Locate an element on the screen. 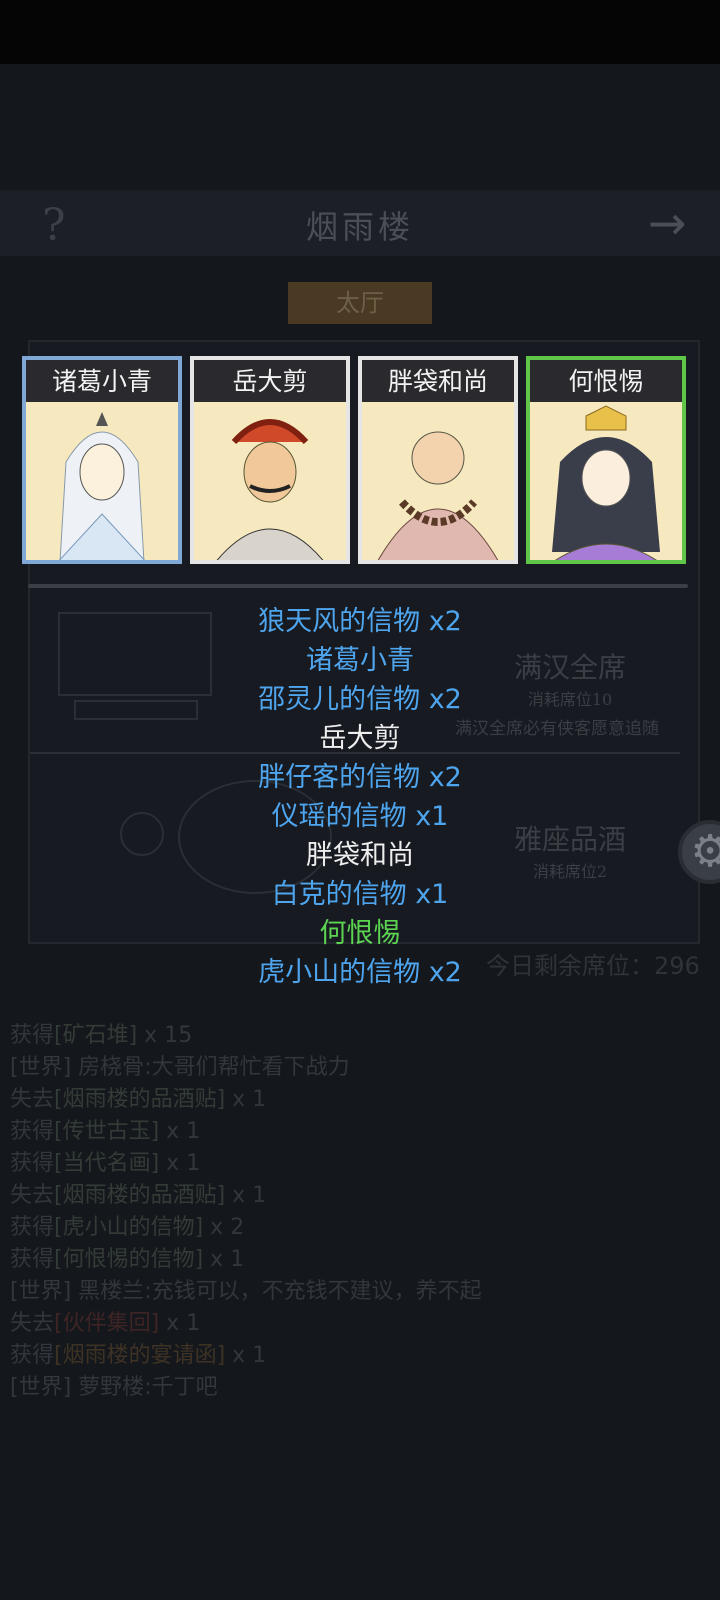  card-separator is located at coordinates (358, 586).